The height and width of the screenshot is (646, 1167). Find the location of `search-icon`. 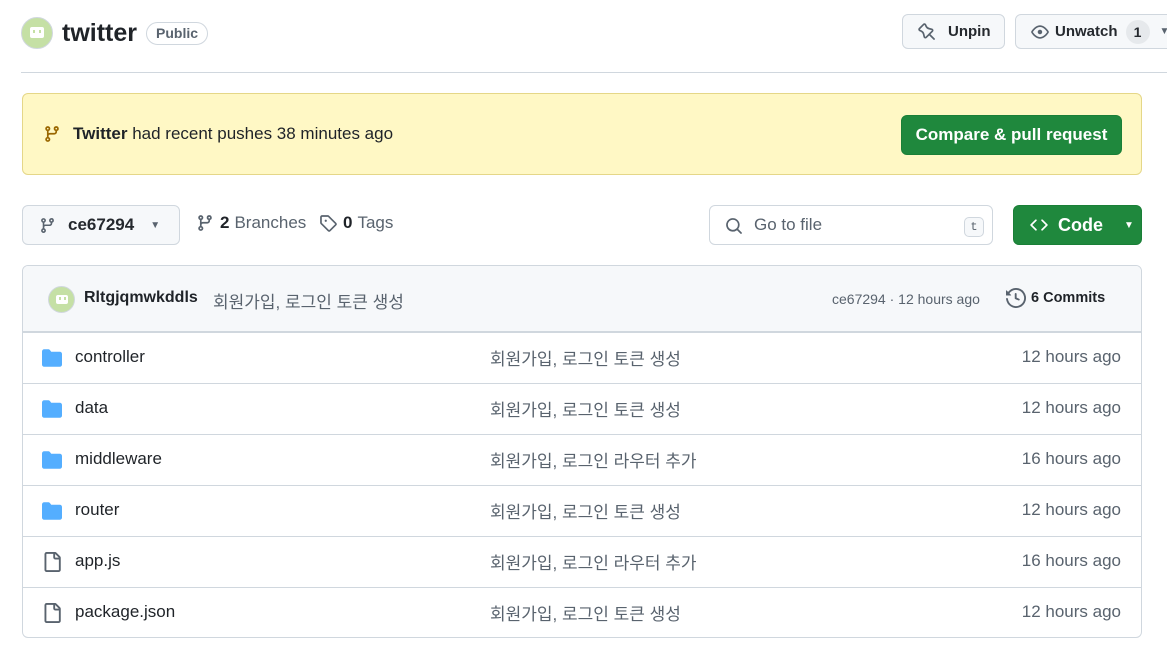

search-icon is located at coordinates (734, 226).